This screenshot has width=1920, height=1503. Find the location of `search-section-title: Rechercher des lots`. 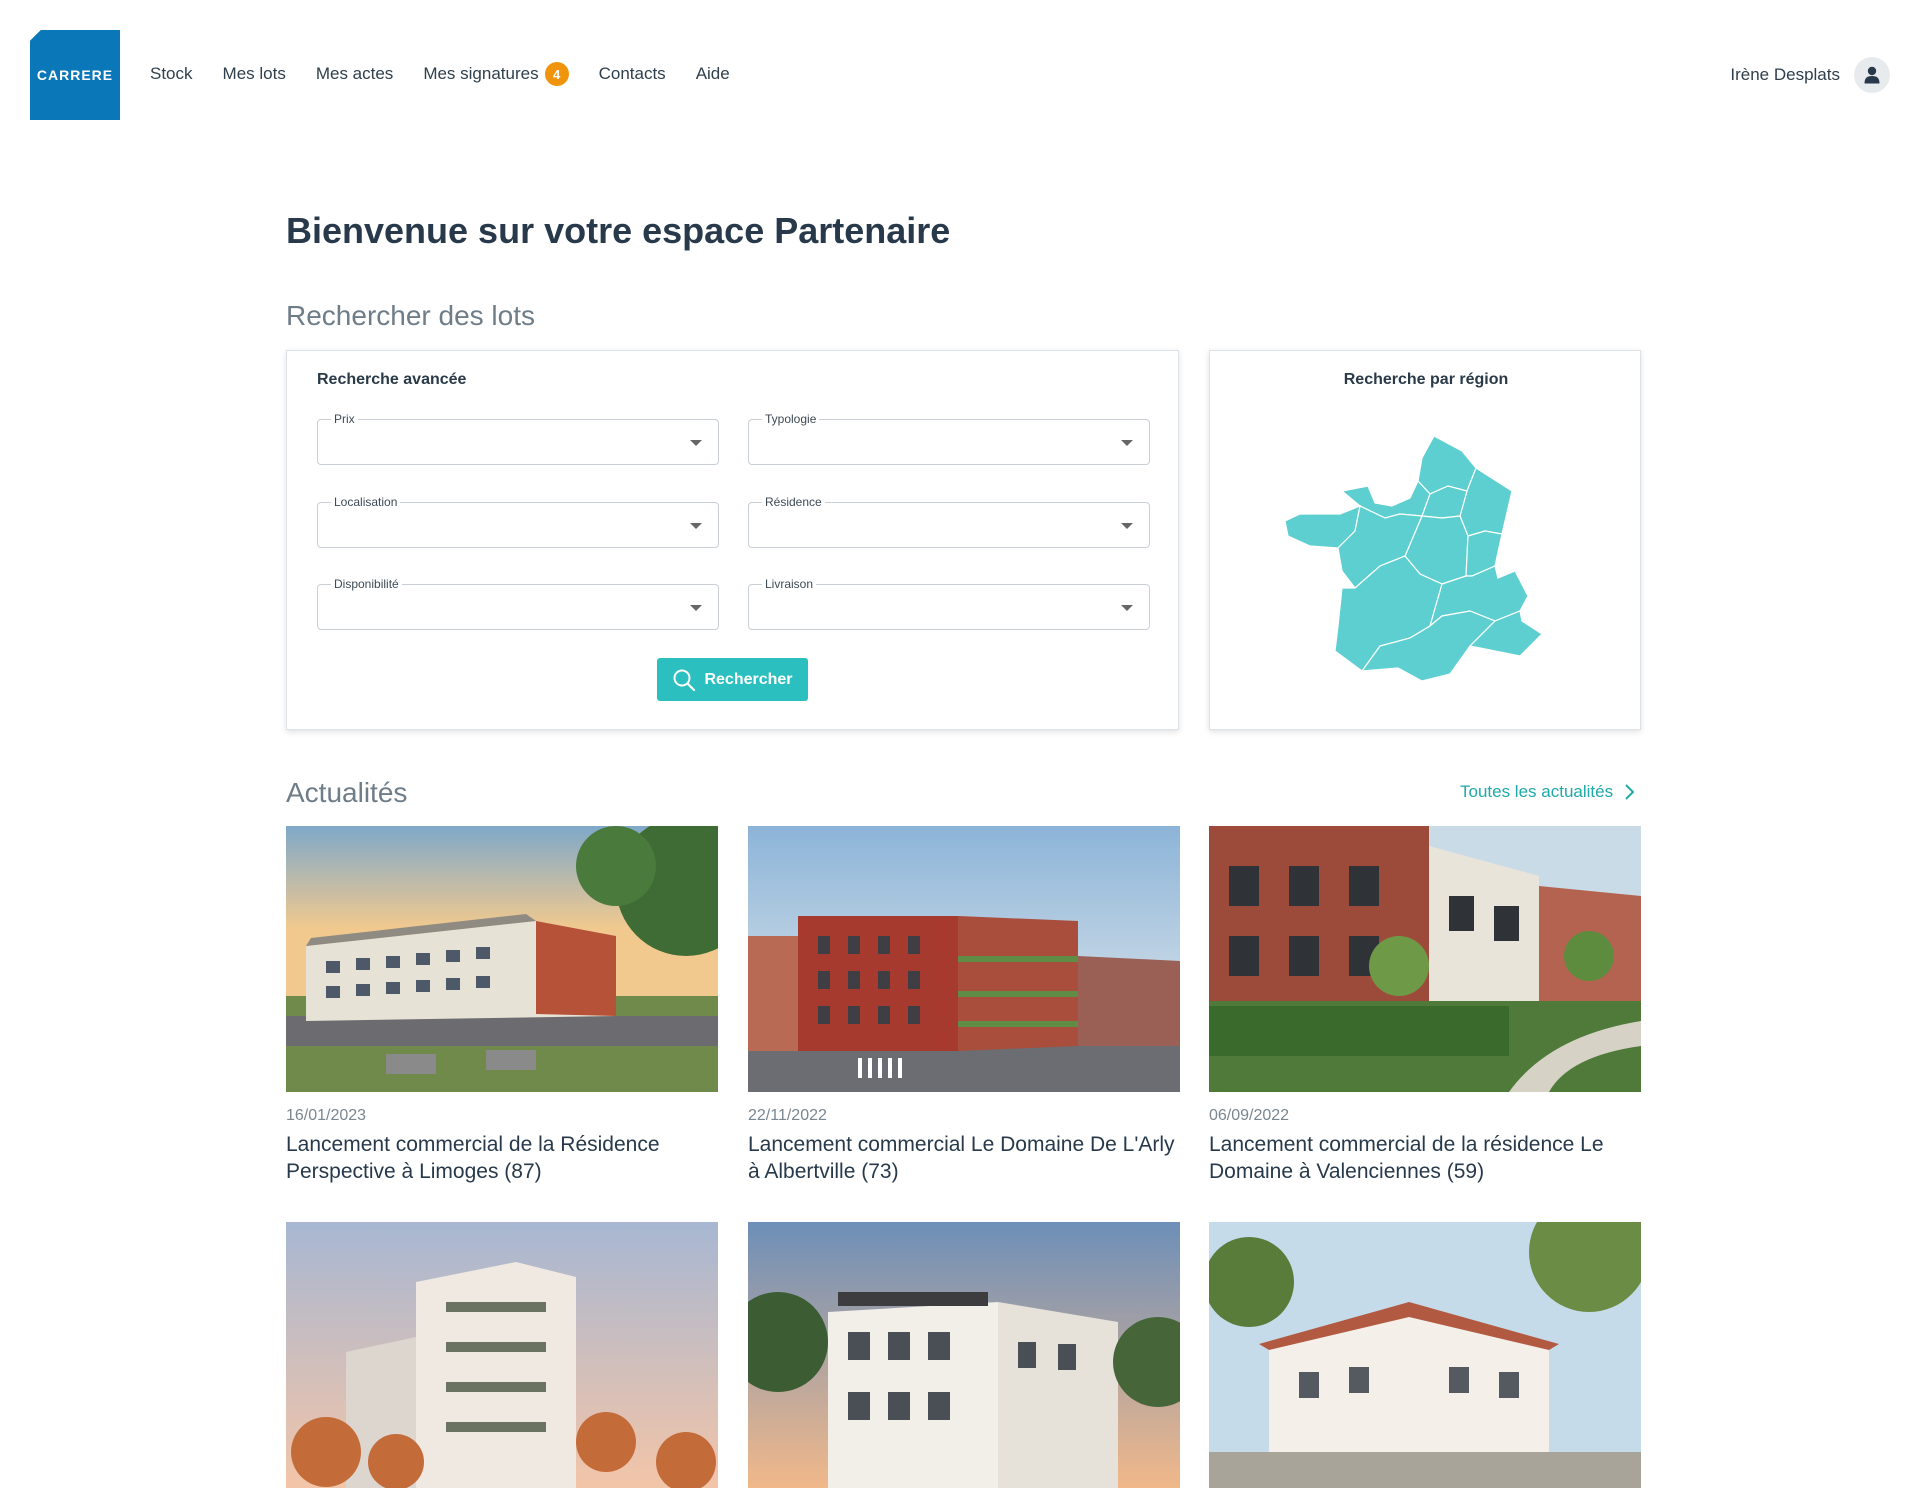

search-section-title: Rechercher des lots is located at coordinates (411, 315).